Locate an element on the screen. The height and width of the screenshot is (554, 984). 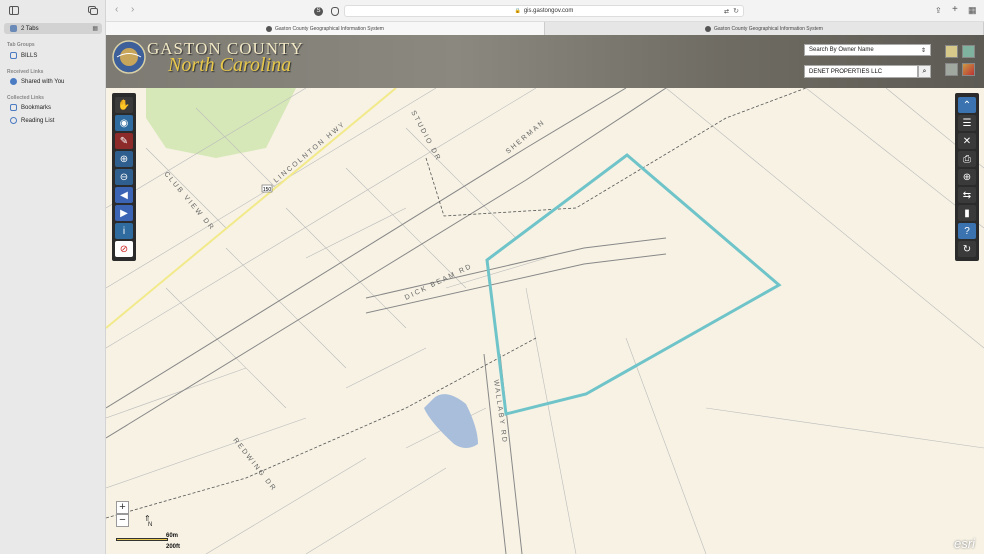
locate-icon: ⊕ is located at coordinates (967, 177).